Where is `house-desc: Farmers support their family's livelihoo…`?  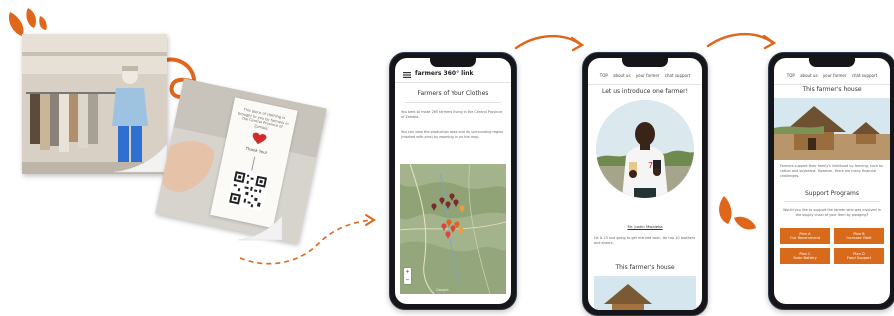
house-desc: Farmers support their family's livelihoo… is located at coordinates (831, 171).